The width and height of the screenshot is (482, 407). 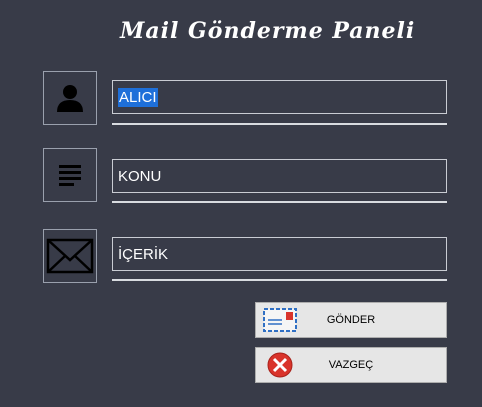 I want to click on recipient-value: ALICI, so click(x=138, y=97).